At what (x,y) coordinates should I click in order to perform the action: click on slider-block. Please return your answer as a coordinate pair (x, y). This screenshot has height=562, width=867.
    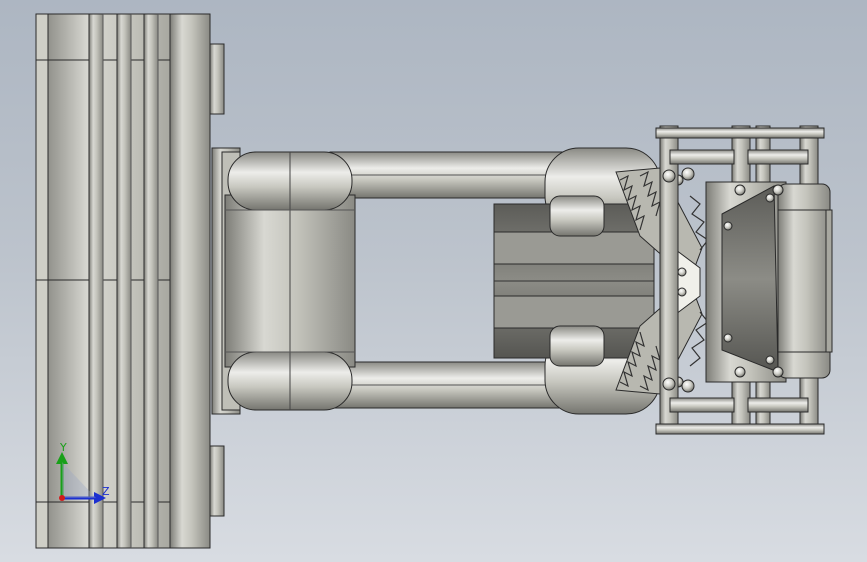
    Looking at the image, I should click on (574, 281).